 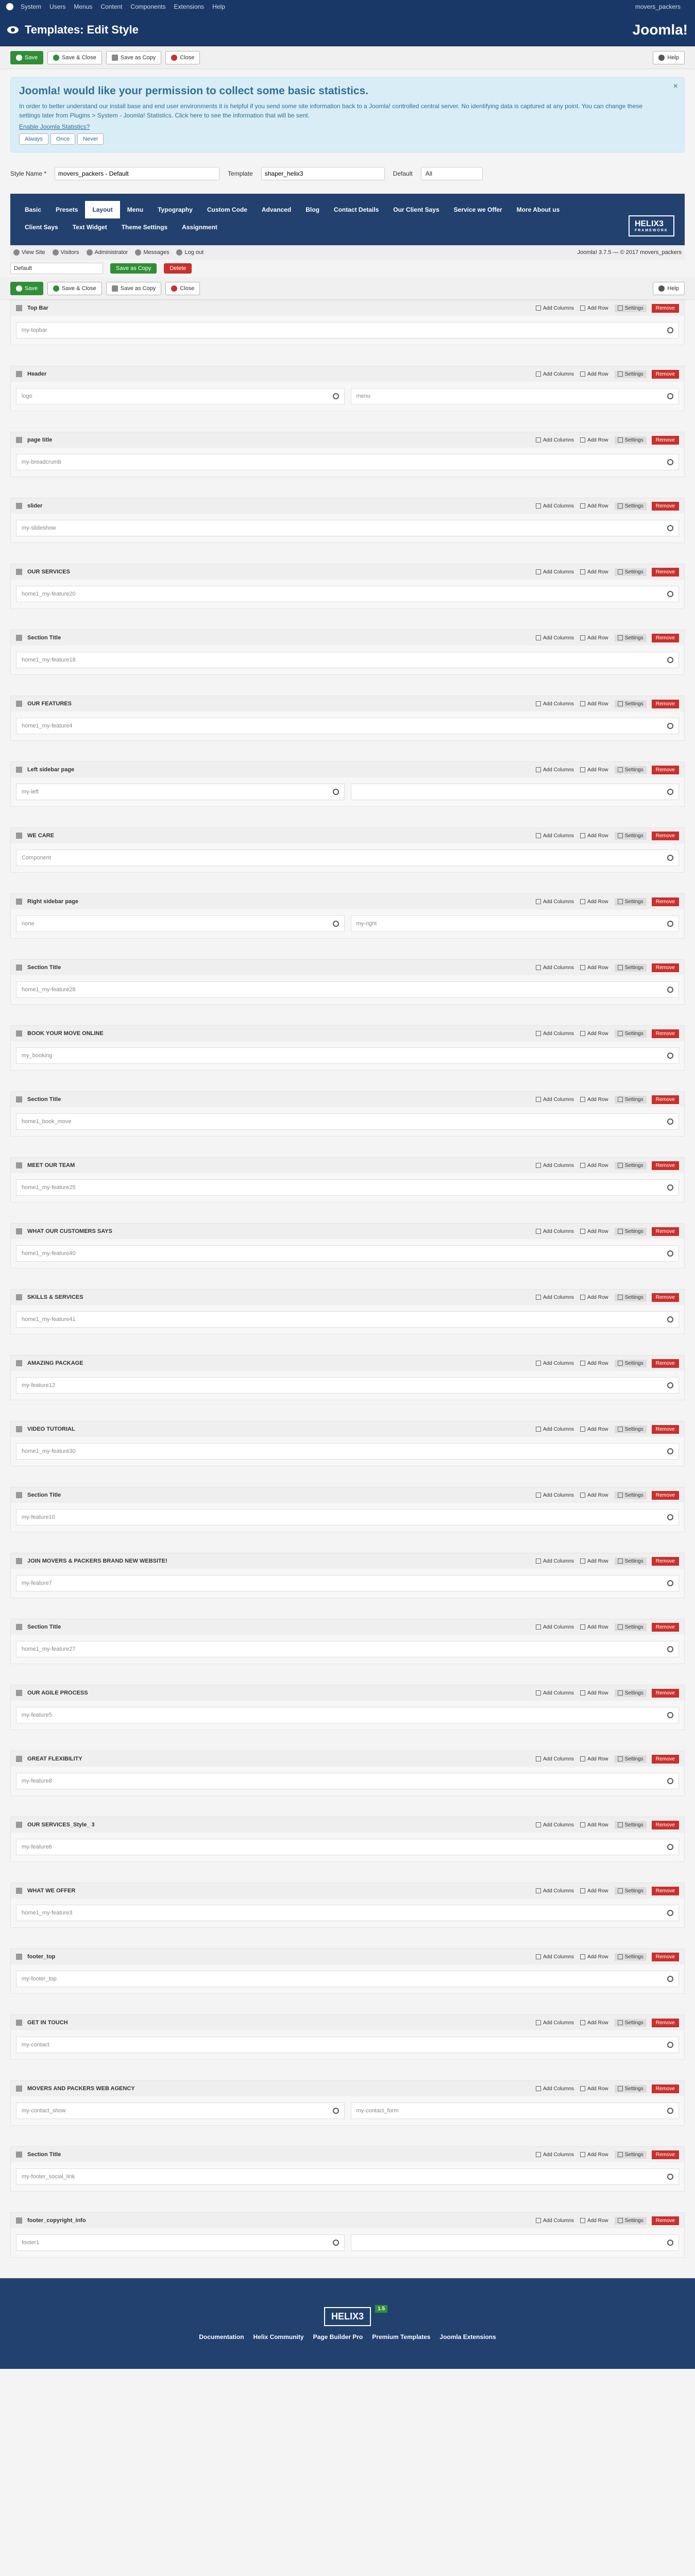 I want to click on tab-basic: Basic, so click(x=33, y=209).